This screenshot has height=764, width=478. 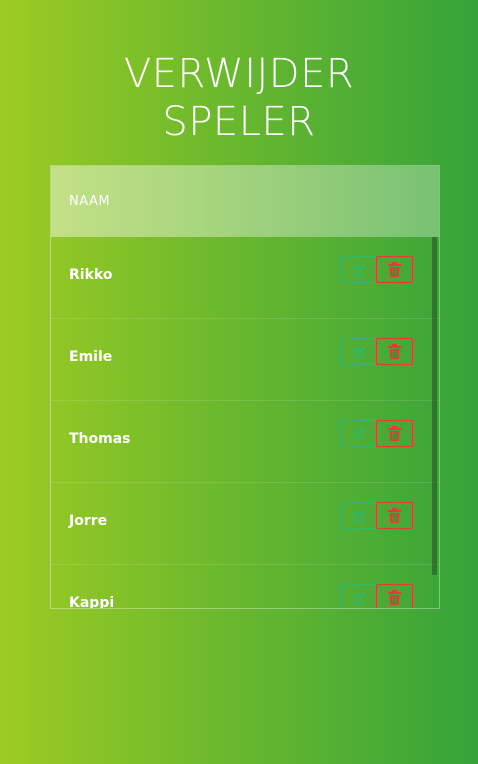 What do you see at coordinates (245, 524) in the screenshot?
I see `table-row: Jorre` at bounding box center [245, 524].